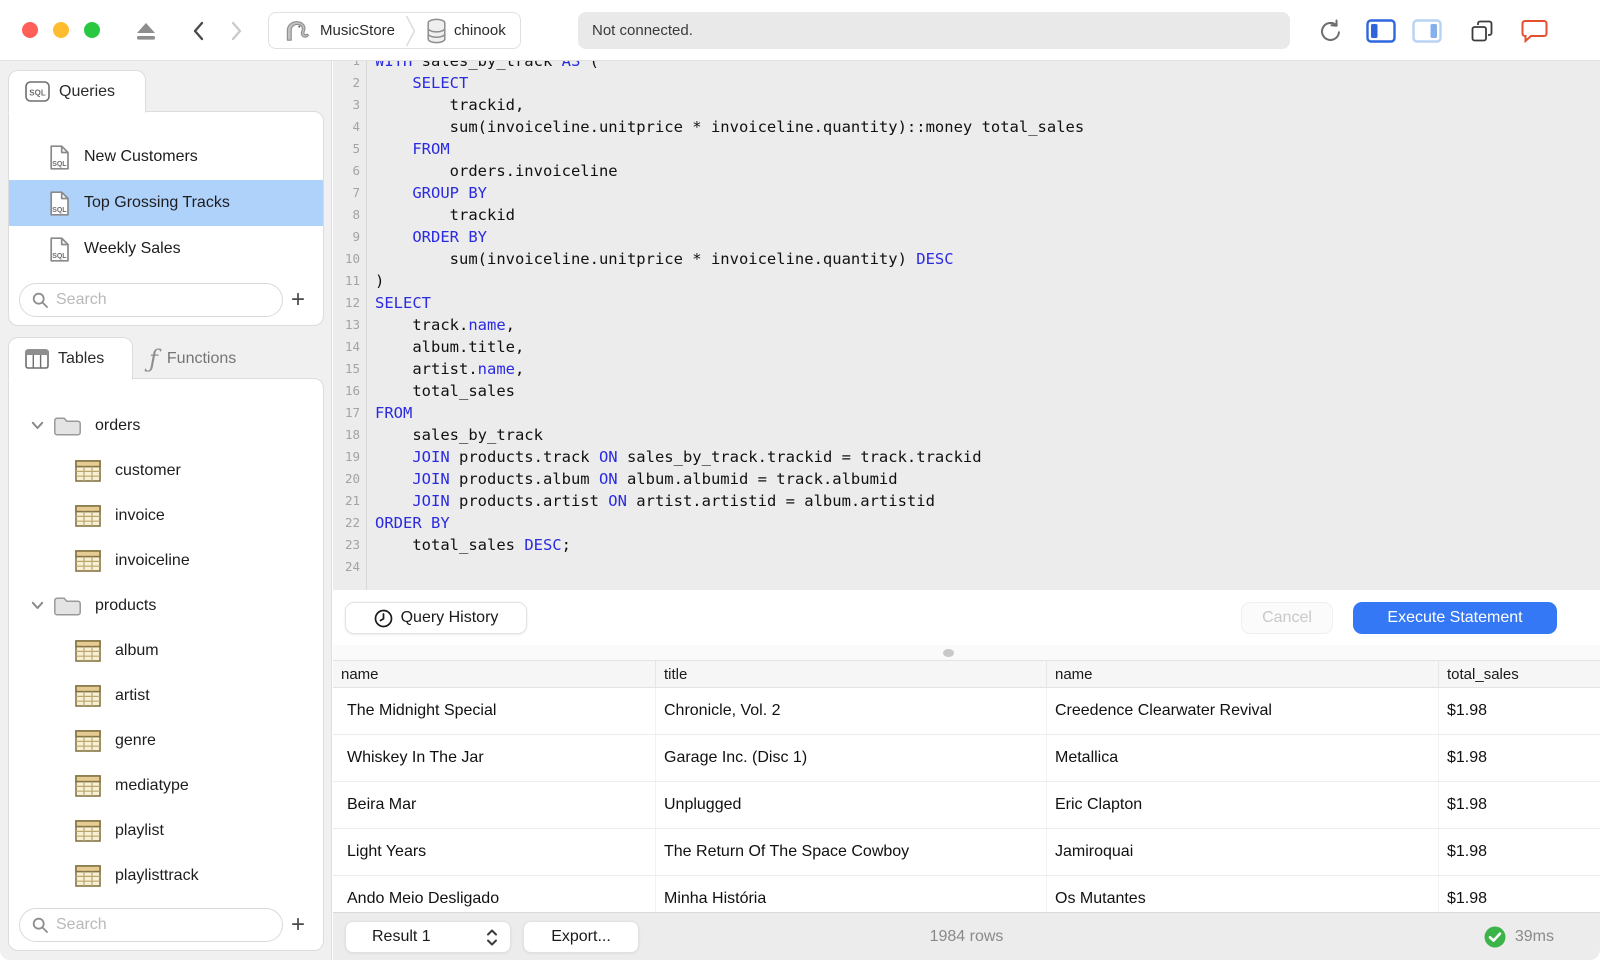 This screenshot has width=1600, height=960. I want to click on tree-schema-row: orders, so click(166, 425).